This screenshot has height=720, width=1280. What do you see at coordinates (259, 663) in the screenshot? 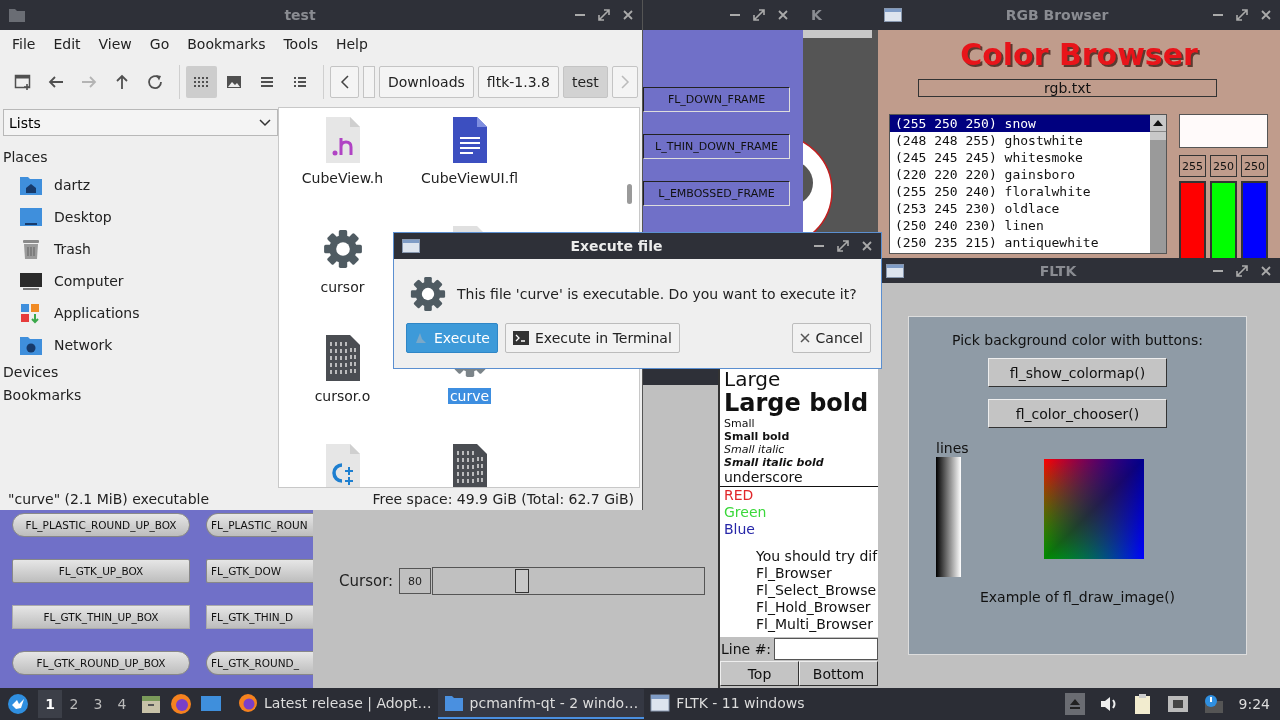
I see `box-button: FL_GTK_ROUND_` at bounding box center [259, 663].